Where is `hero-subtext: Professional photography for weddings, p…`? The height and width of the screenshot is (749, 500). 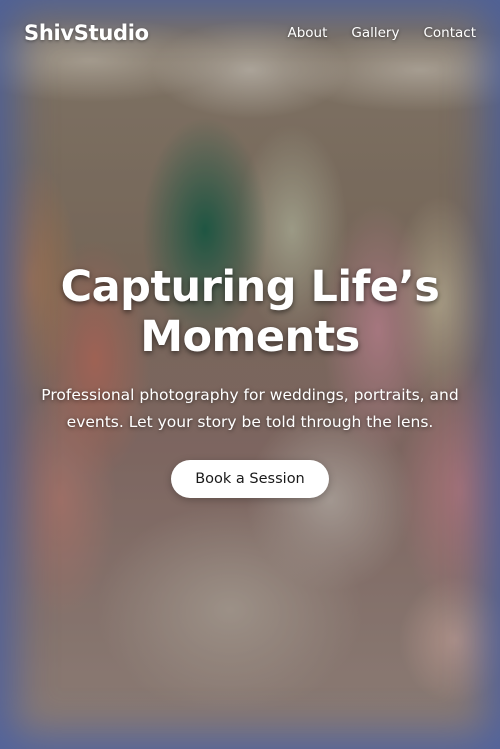
hero-subtext: Professional photography for weddings, p… is located at coordinates (250, 408).